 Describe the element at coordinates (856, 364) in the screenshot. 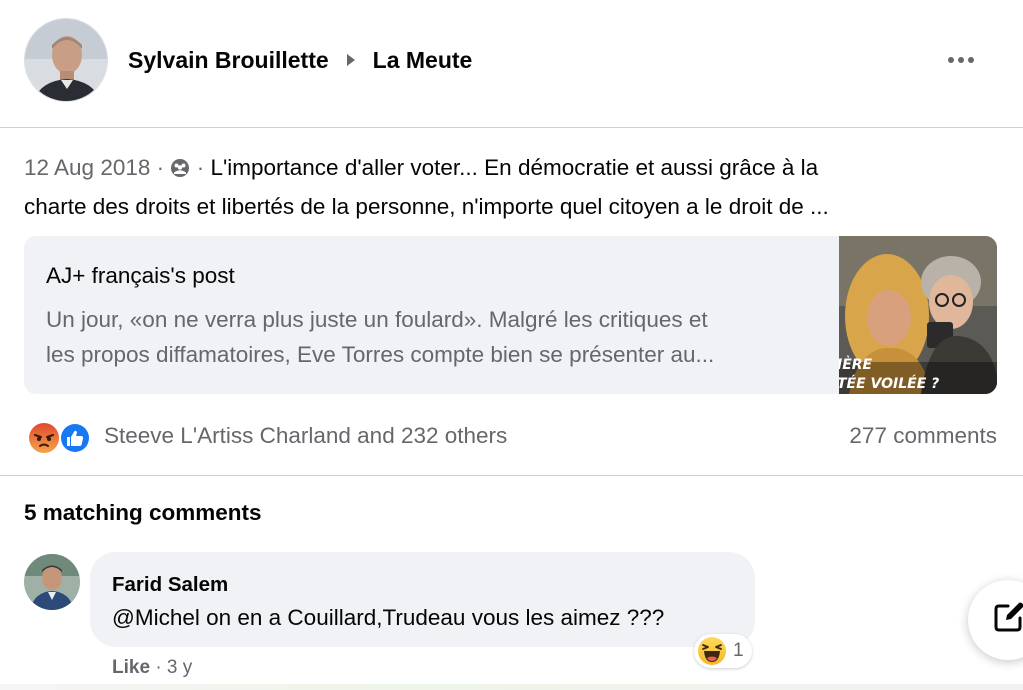

I see `thumbnail-caption-1: IÈRE` at that location.